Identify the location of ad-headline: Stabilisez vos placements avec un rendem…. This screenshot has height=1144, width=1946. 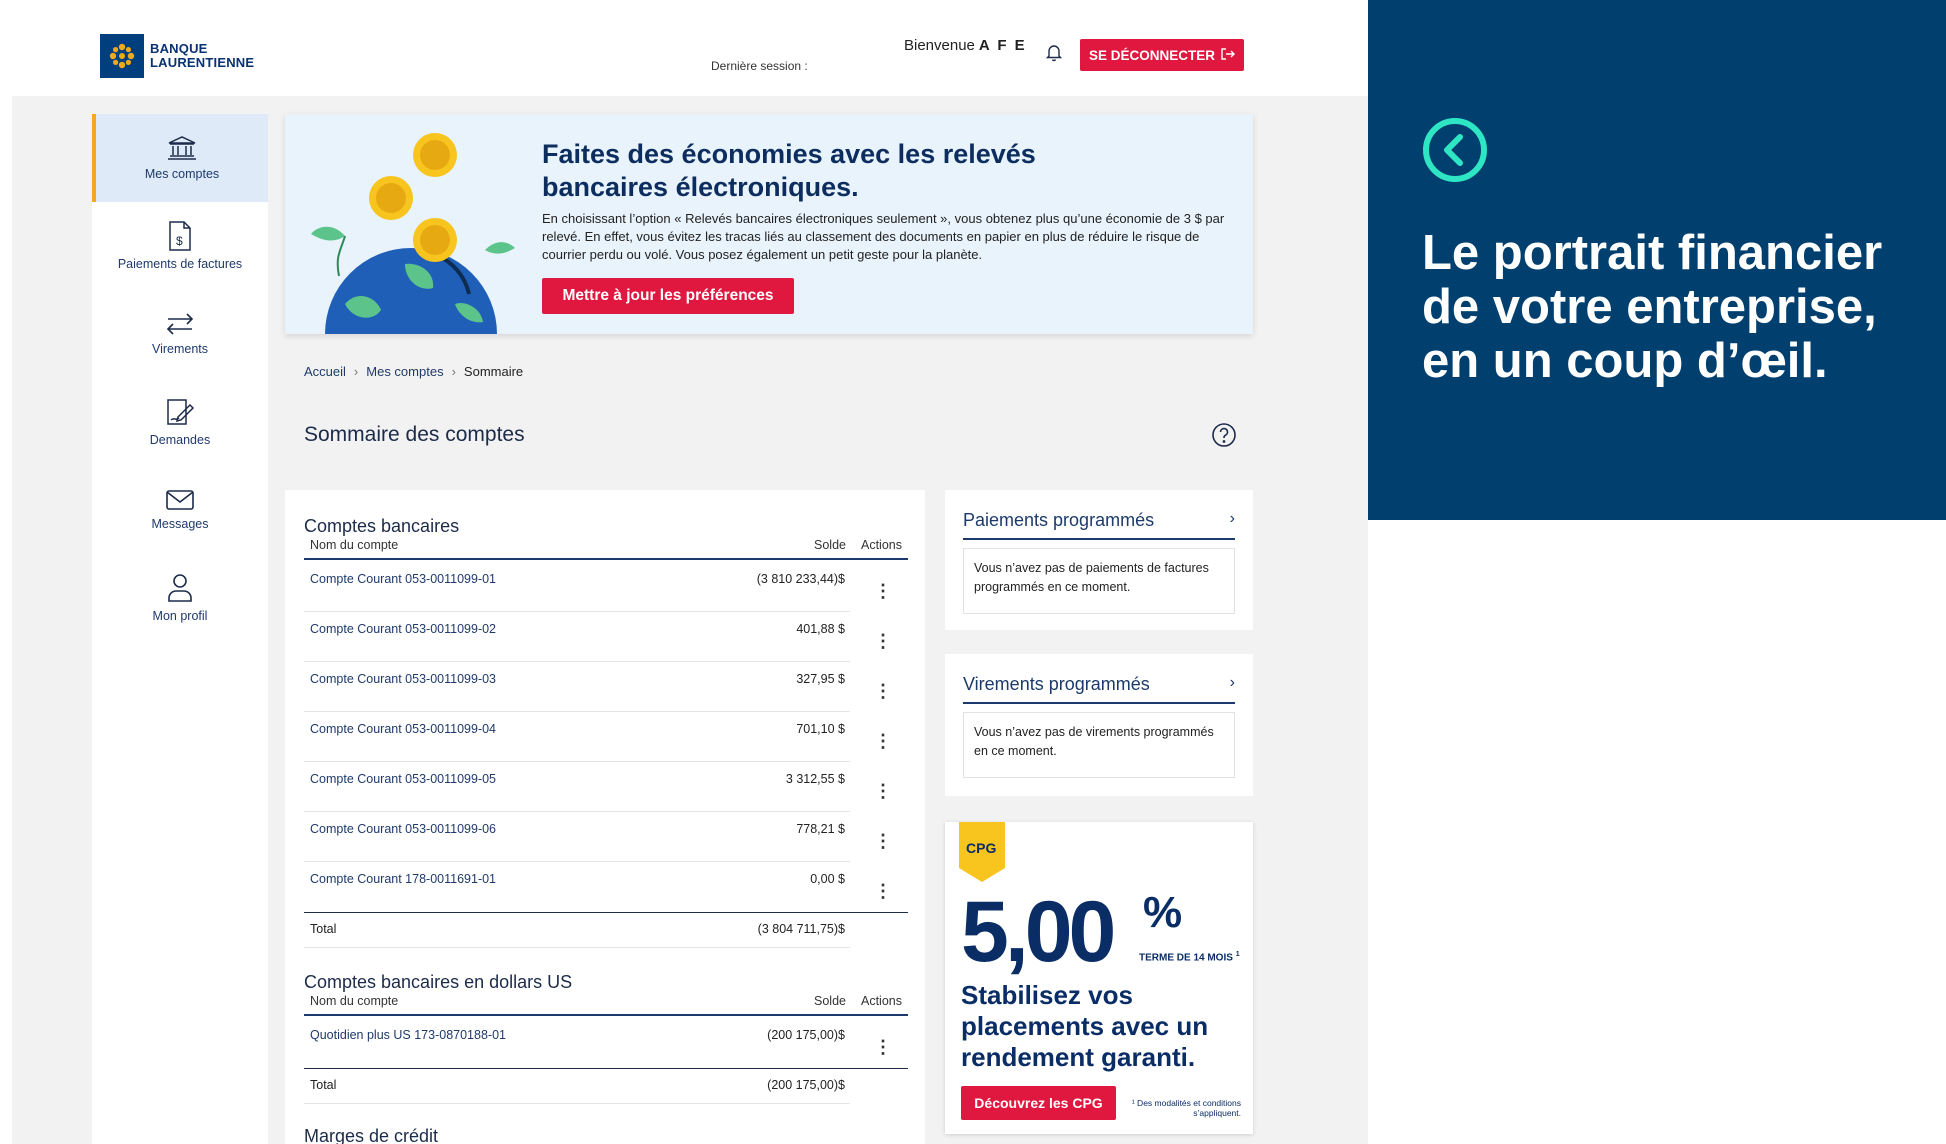
(1085, 1026).